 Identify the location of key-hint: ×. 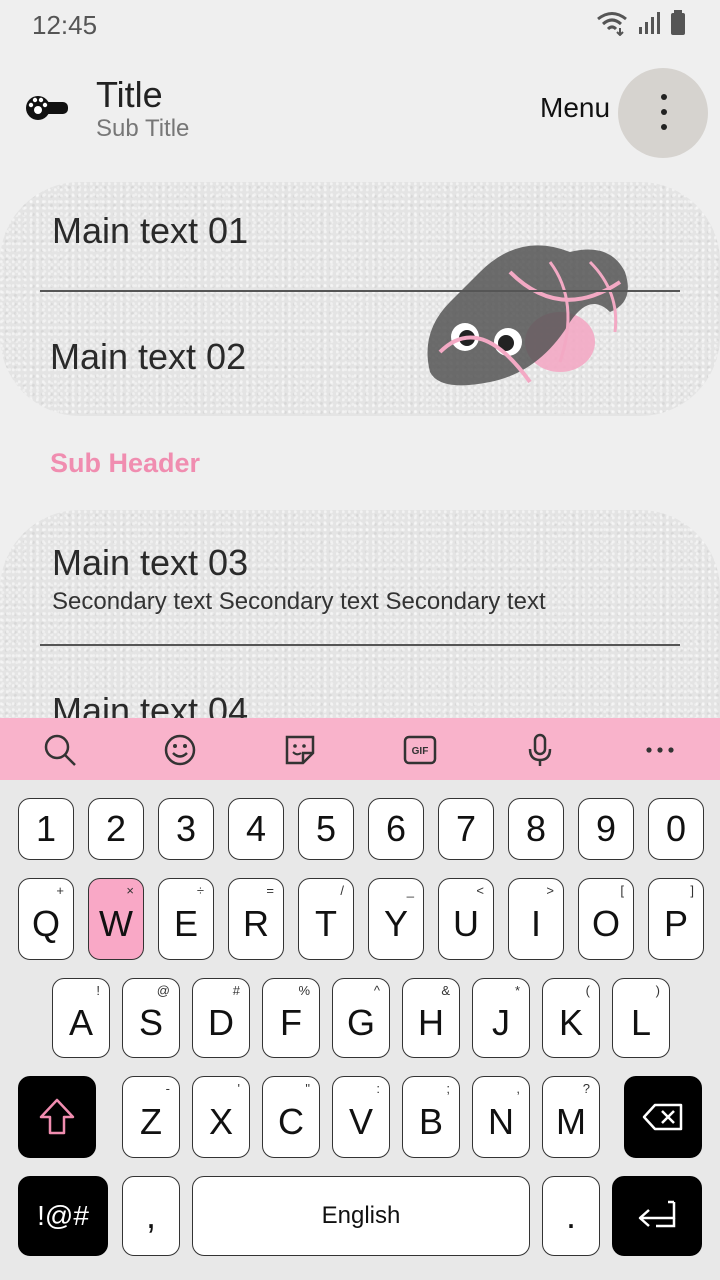
(130, 890).